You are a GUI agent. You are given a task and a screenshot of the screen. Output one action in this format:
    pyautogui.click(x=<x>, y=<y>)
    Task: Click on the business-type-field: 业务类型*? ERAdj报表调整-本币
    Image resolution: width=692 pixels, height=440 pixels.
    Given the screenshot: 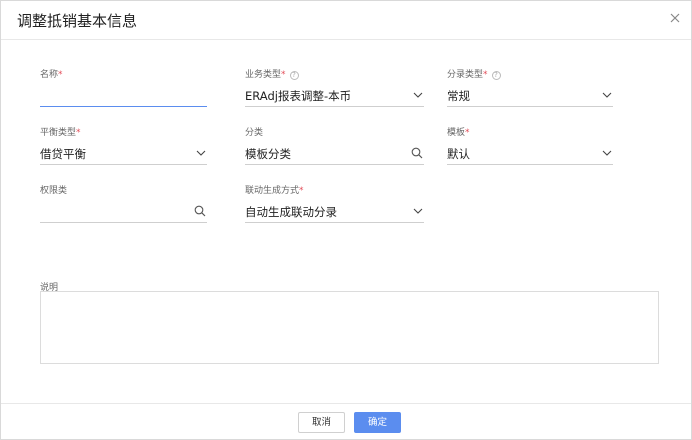 What is the action you would take?
    pyautogui.click(x=334, y=88)
    